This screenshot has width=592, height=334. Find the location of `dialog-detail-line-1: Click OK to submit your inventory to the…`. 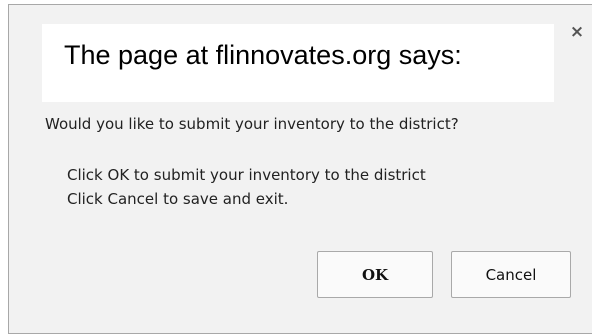

dialog-detail-line-1: Click OK to submit your inventory to the… is located at coordinates (246, 175).